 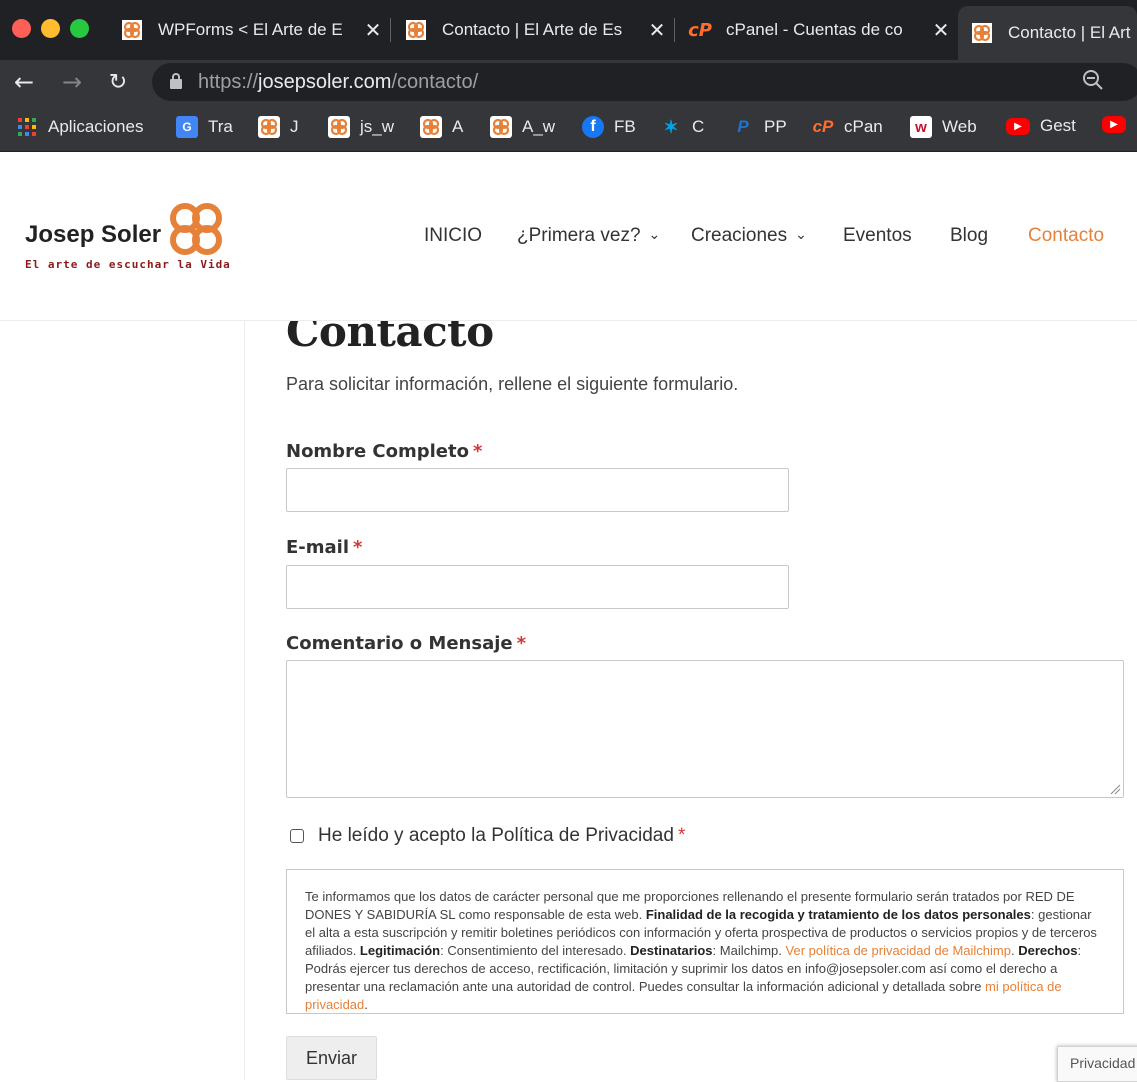 What do you see at coordinates (377, 126) in the screenshot?
I see `bookmark-label: js_w` at bounding box center [377, 126].